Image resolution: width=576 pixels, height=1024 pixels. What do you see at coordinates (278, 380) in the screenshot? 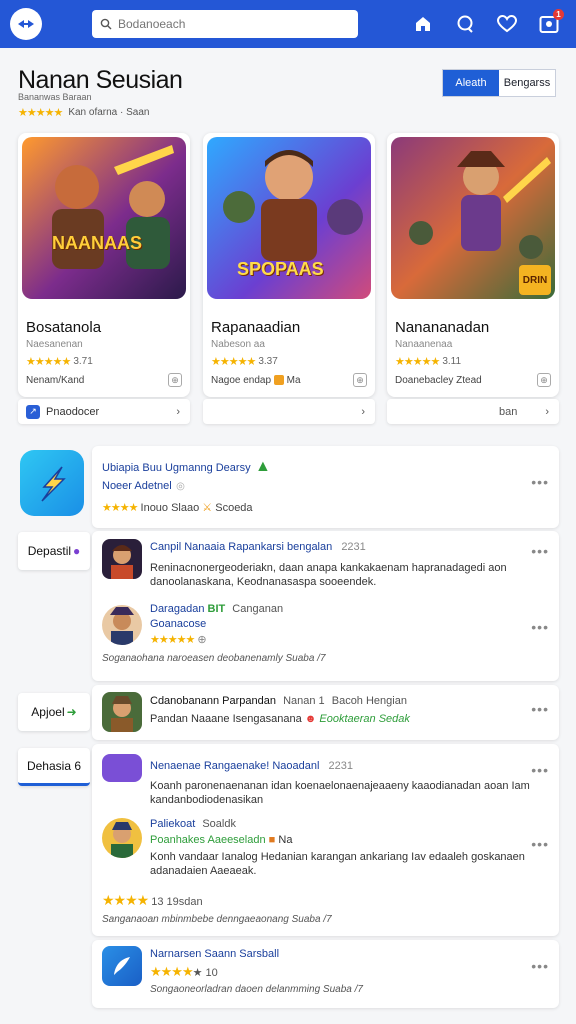
I see `coin-icon` at bounding box center [278, 380].